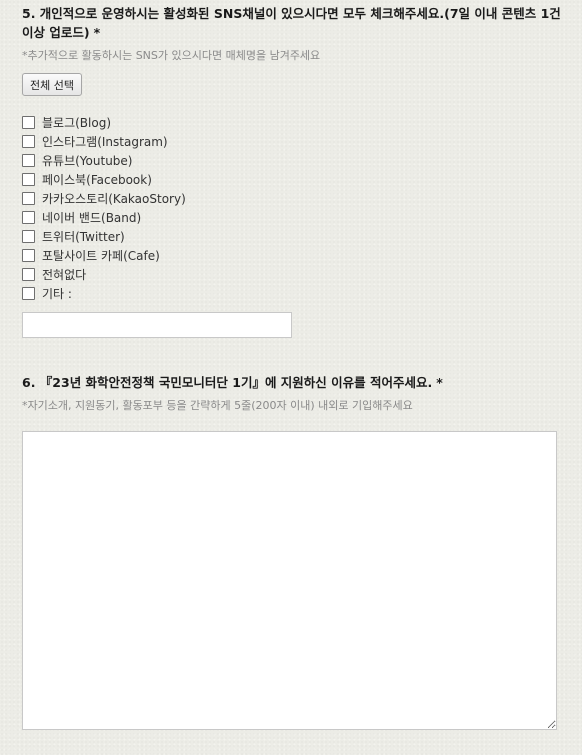 Image resolution: width=582 pixels, height=755 pixels. Describe the element at coordinates (52, 84) in the screenshot. I see `select-all-button: 전체 선택` at that location.